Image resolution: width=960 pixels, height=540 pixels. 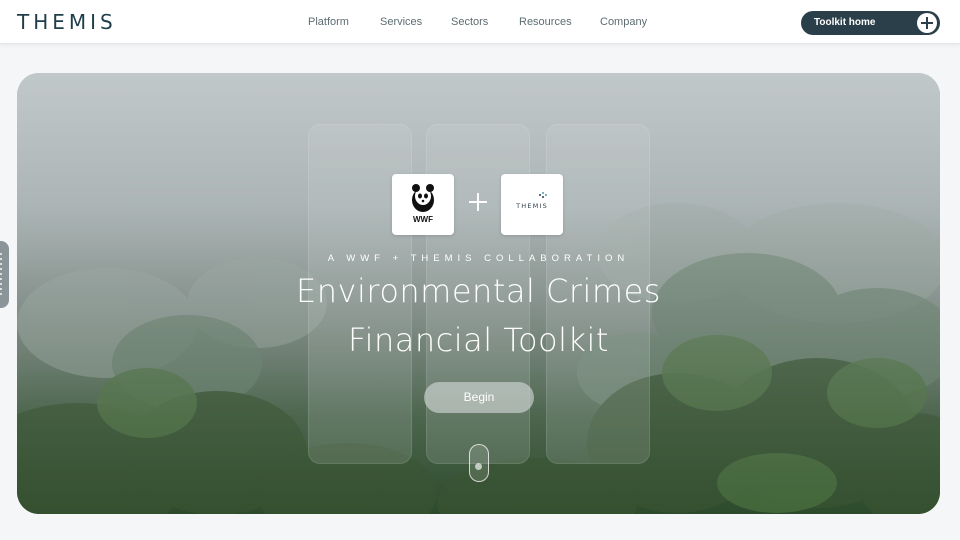 I want to click on wwf-logo-text: WWF, so click(x=423, y=219).